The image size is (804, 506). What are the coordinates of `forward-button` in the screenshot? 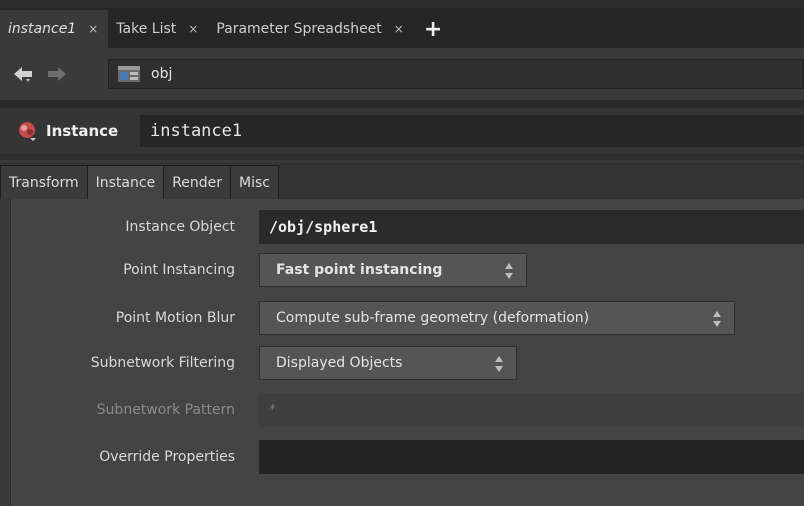 It's located at (57, 74).